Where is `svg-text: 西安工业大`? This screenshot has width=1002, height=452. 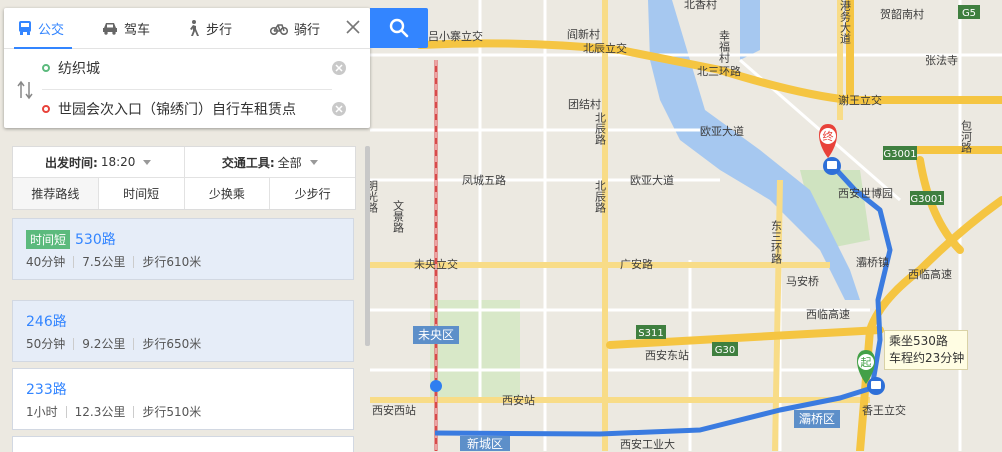
svg-text: 西安工业大 is located at coordinates (647, 444).